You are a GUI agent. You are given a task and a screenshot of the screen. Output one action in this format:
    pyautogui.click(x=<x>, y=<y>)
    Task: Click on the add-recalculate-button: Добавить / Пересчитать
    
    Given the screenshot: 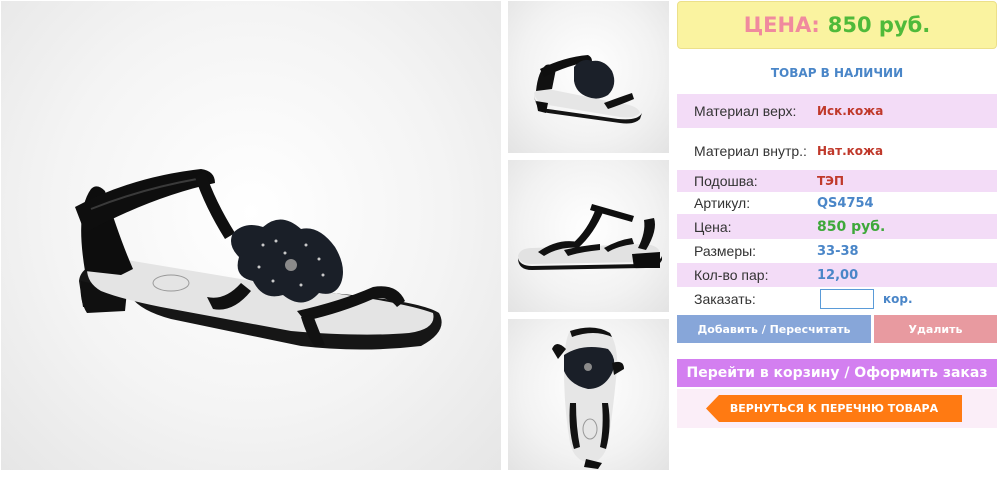 What is the action you would take?
    pyautogui.click(x=774, y=329)
    